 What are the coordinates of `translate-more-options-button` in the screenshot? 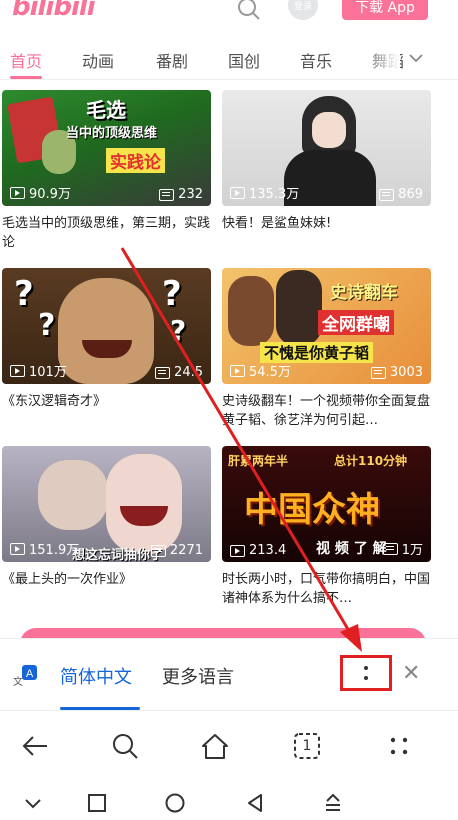 It's located at (366, 673).